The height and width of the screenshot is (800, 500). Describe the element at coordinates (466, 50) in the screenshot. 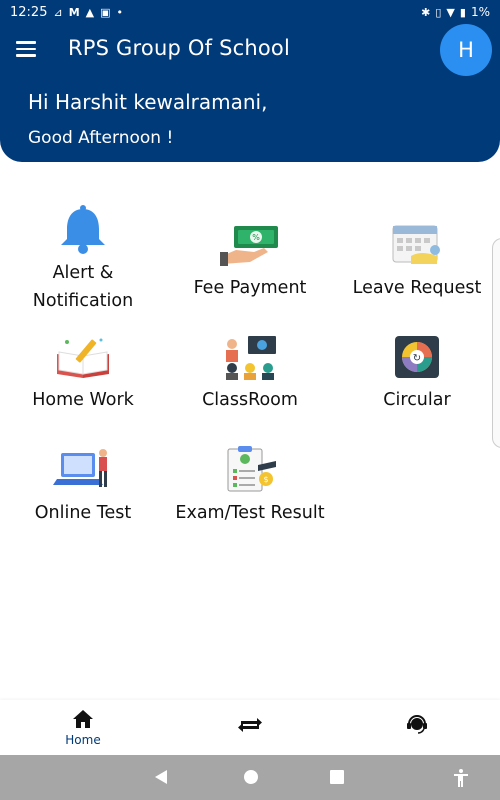

I see `avatar: H` at that location.